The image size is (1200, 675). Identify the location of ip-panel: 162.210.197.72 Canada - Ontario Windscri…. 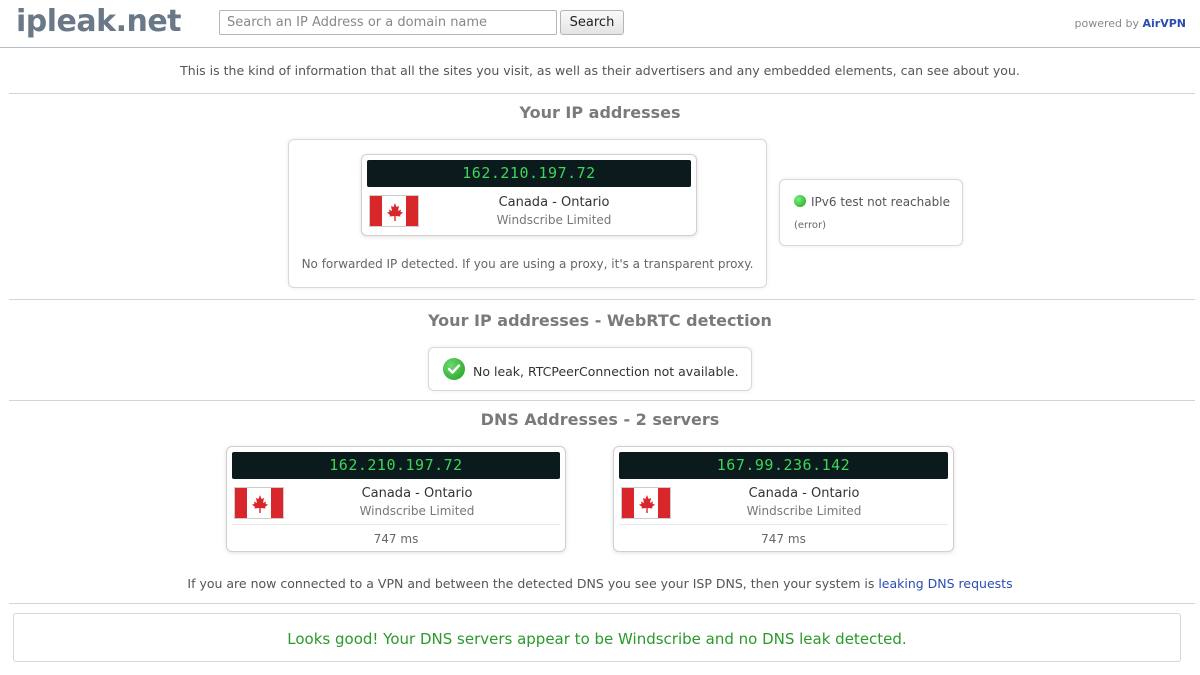
(527, 213).